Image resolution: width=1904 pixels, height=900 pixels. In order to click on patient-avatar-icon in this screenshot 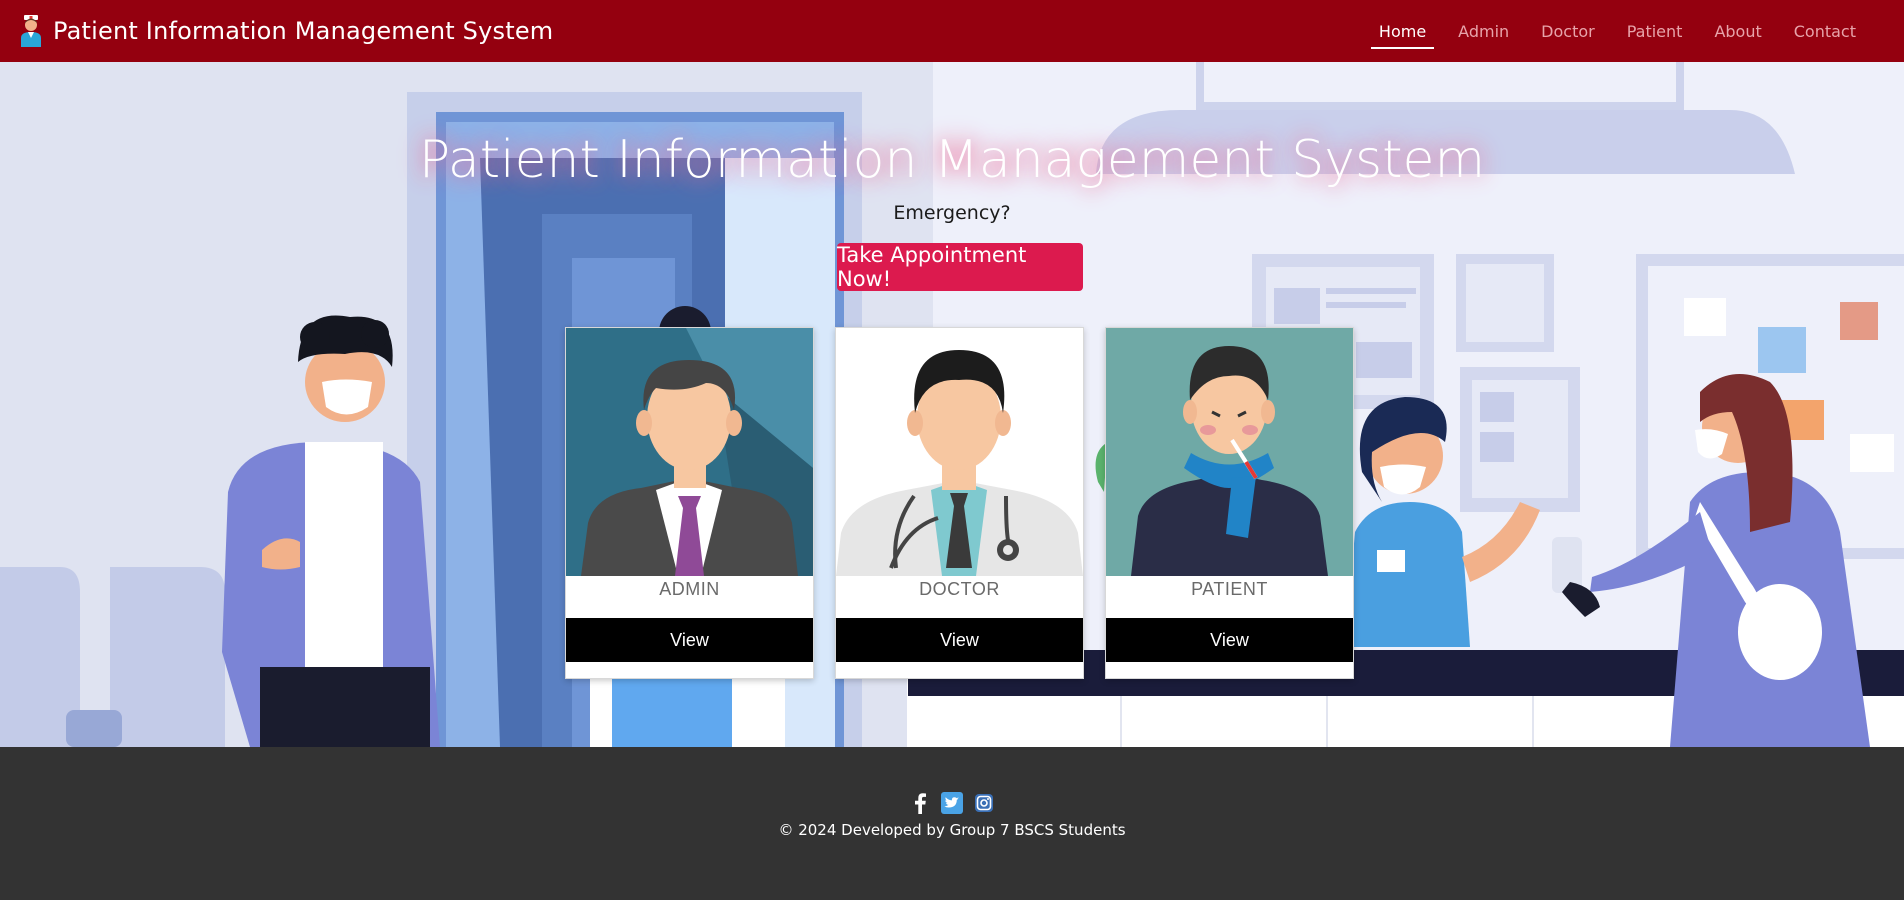, I will do `click(1229, 452)`.